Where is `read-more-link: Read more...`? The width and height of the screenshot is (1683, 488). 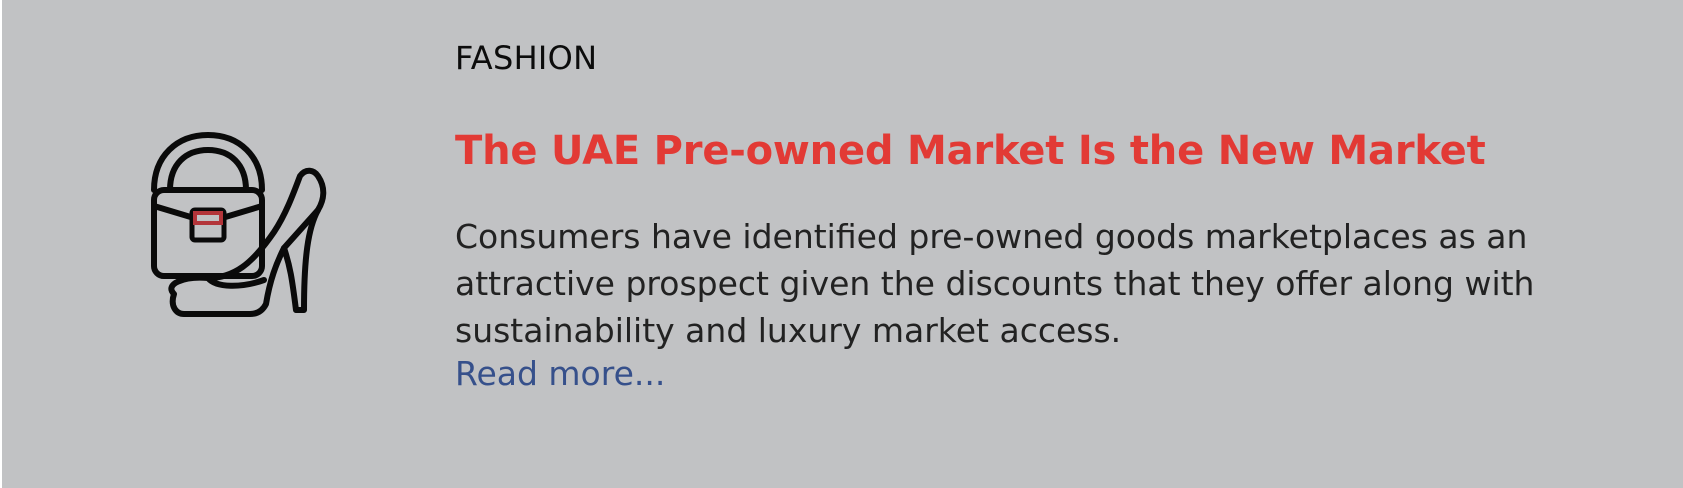 read-more-link: Read more... is located at coordinates (560, 374).